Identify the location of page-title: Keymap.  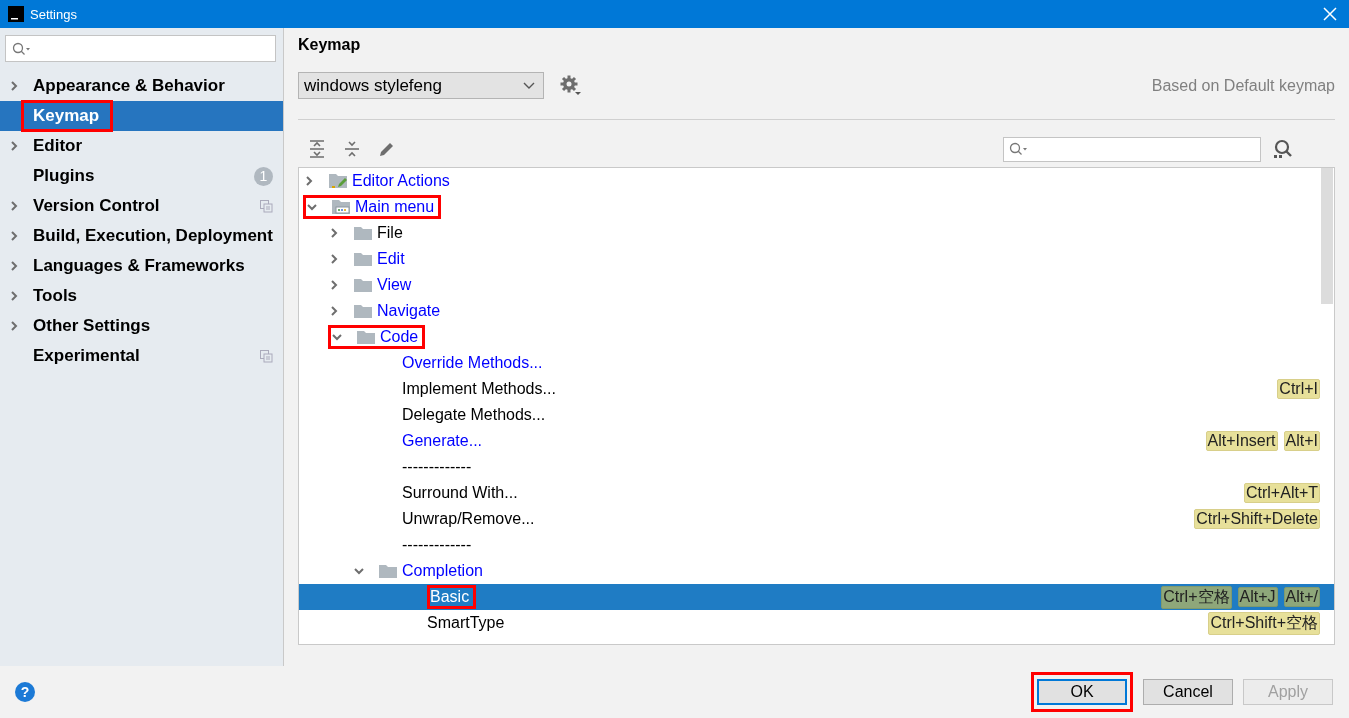
(330, 45).